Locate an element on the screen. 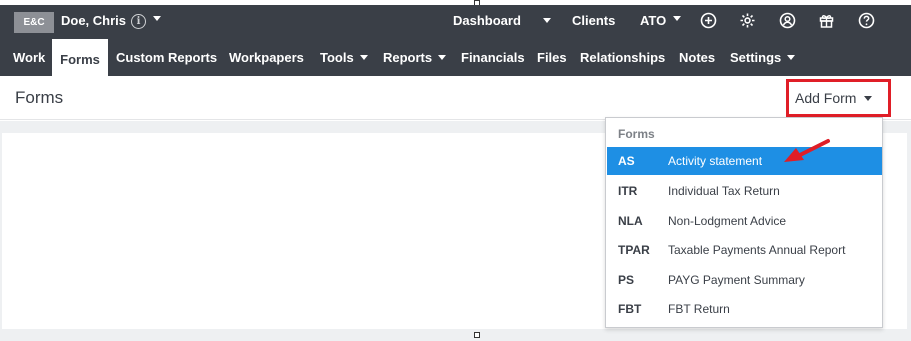 The width and height of the screenshot is (911, 341). form-label: PAYG Payment Summary is located at coordinates (736, 280).